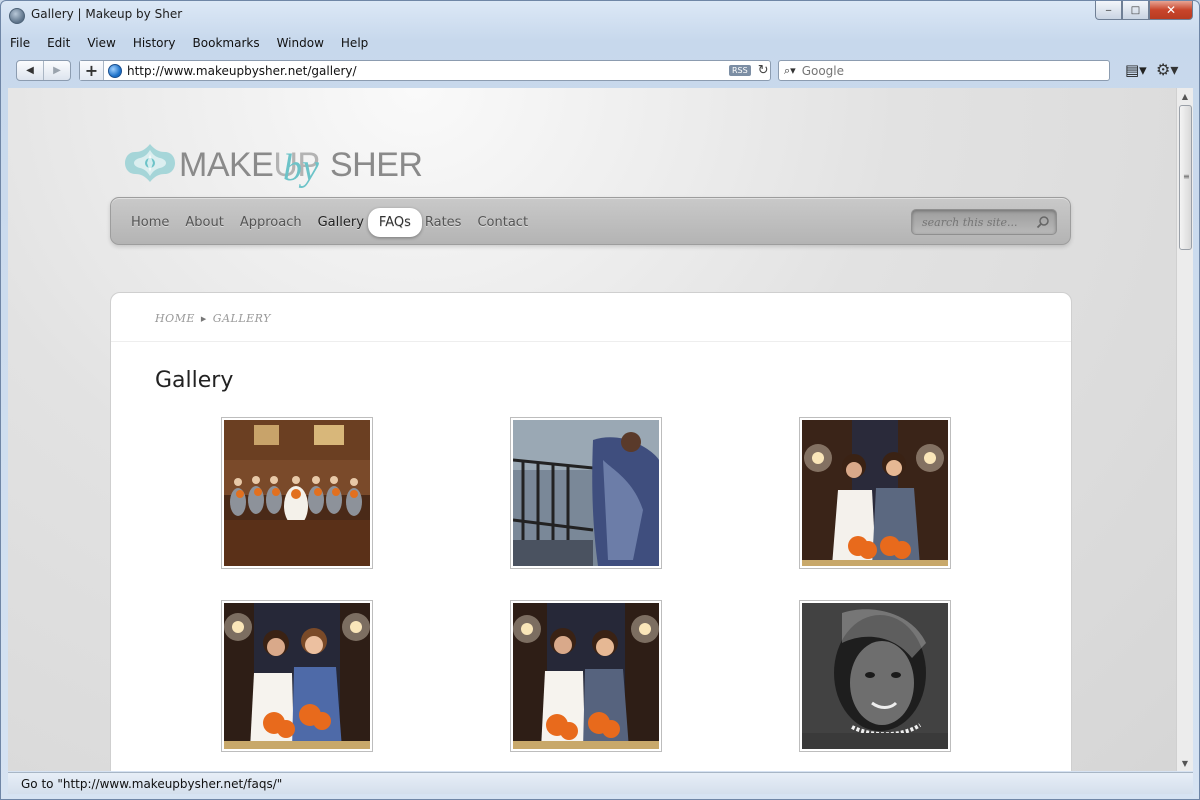 The image size is (1200, 800). What do you see at coordinates (150, 222) in the screenshot?
I see `nav-home: Home` at bounding box center [150, 222].